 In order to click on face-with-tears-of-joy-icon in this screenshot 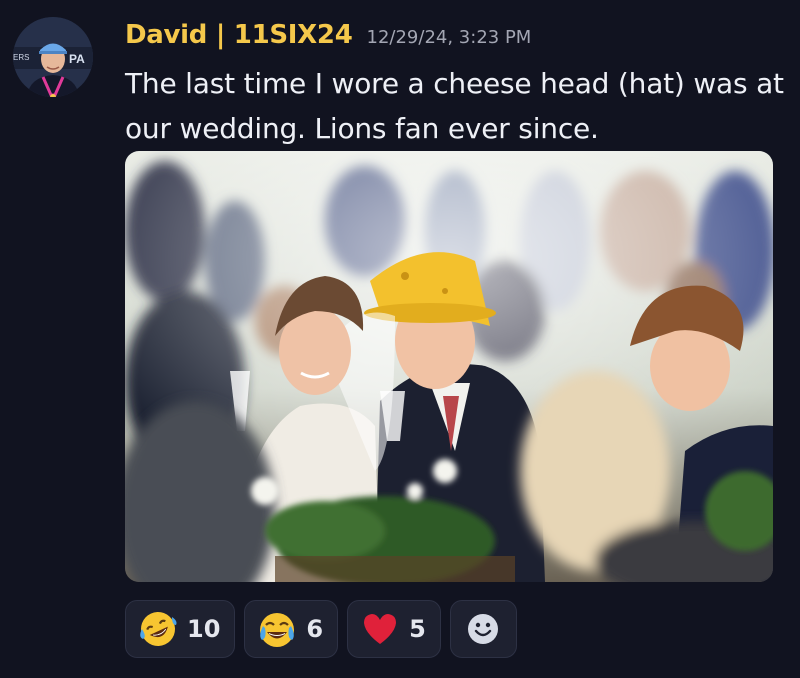, I will do `click(277, 629)`.